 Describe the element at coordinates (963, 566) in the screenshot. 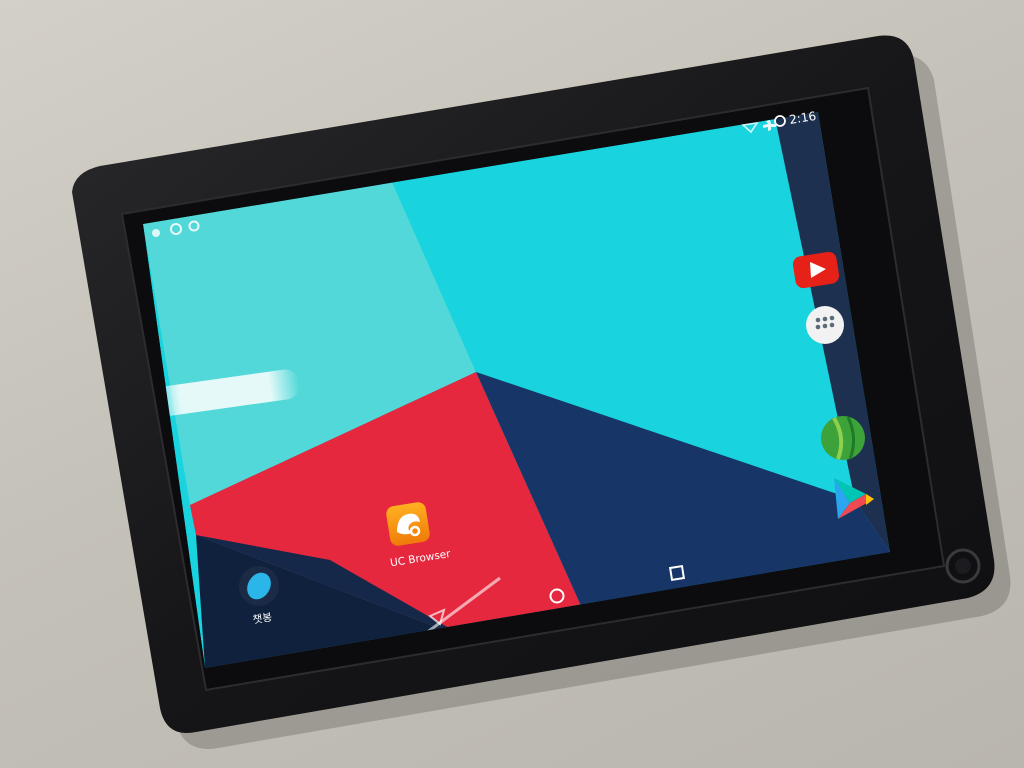

I see `hardware-button` at that location.